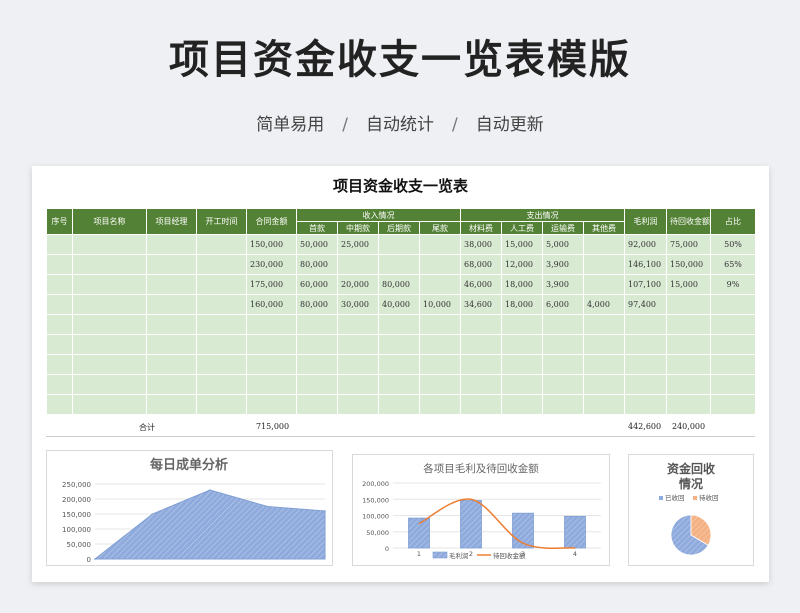  Describe the element at coordinates (358, 304) in the screenshot. I see `cell-income: 30,000` at that location.